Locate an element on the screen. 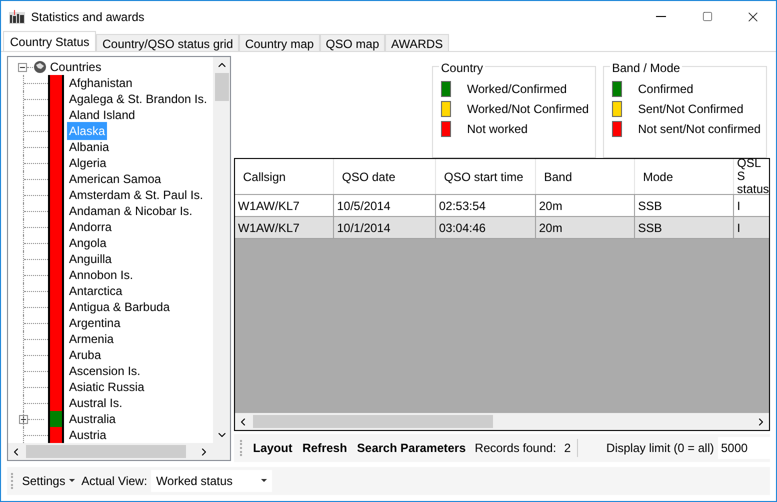  tree-item: Agalega & St. Brandon Is. is located at coordinates (138, 99).